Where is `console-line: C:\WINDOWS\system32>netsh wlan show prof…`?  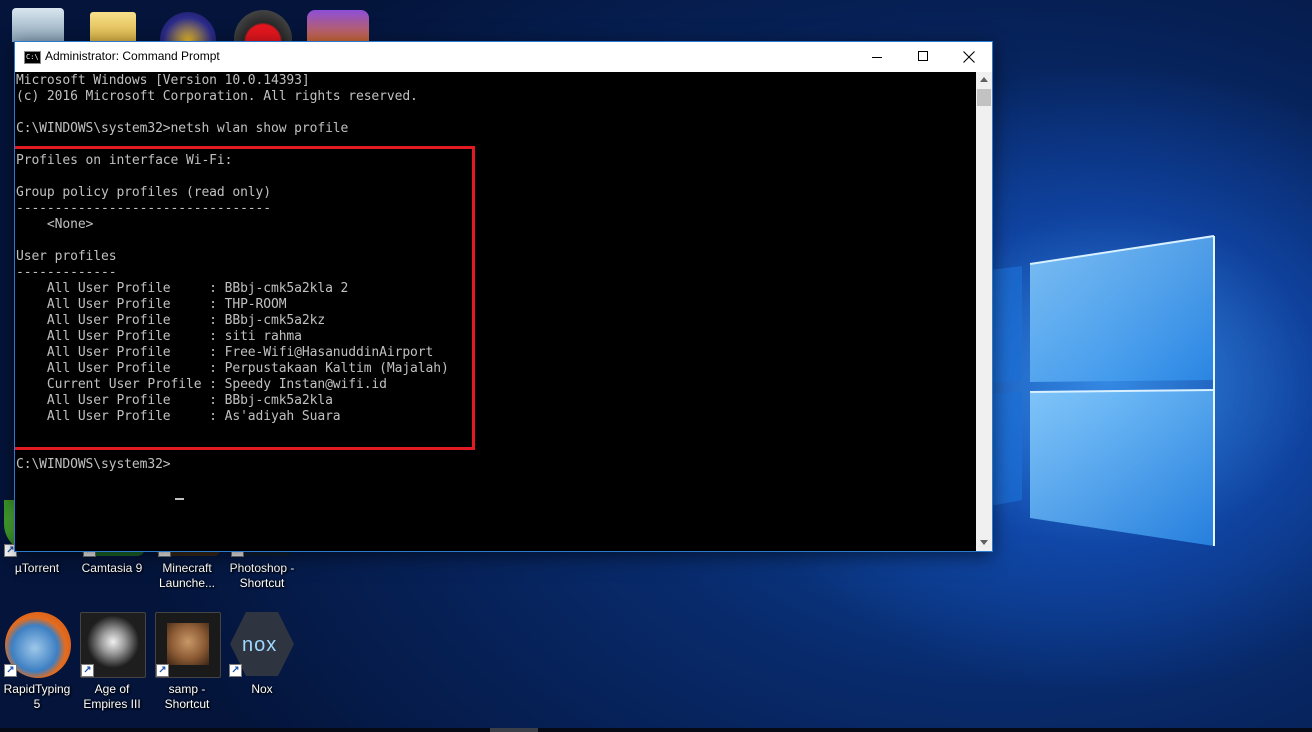
console-line: C:\WINDOWS\system32>netsh wlan show prof… is located at coordinates (182, 128).